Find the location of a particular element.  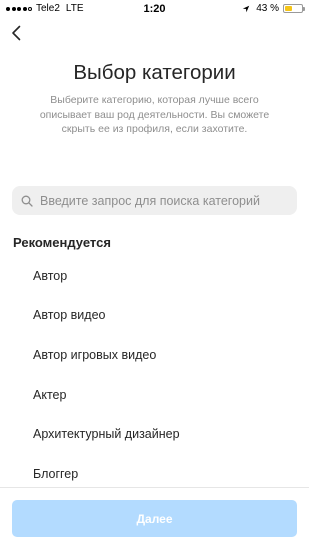

category-label: Автор видео is located at coordinates (69, 315).